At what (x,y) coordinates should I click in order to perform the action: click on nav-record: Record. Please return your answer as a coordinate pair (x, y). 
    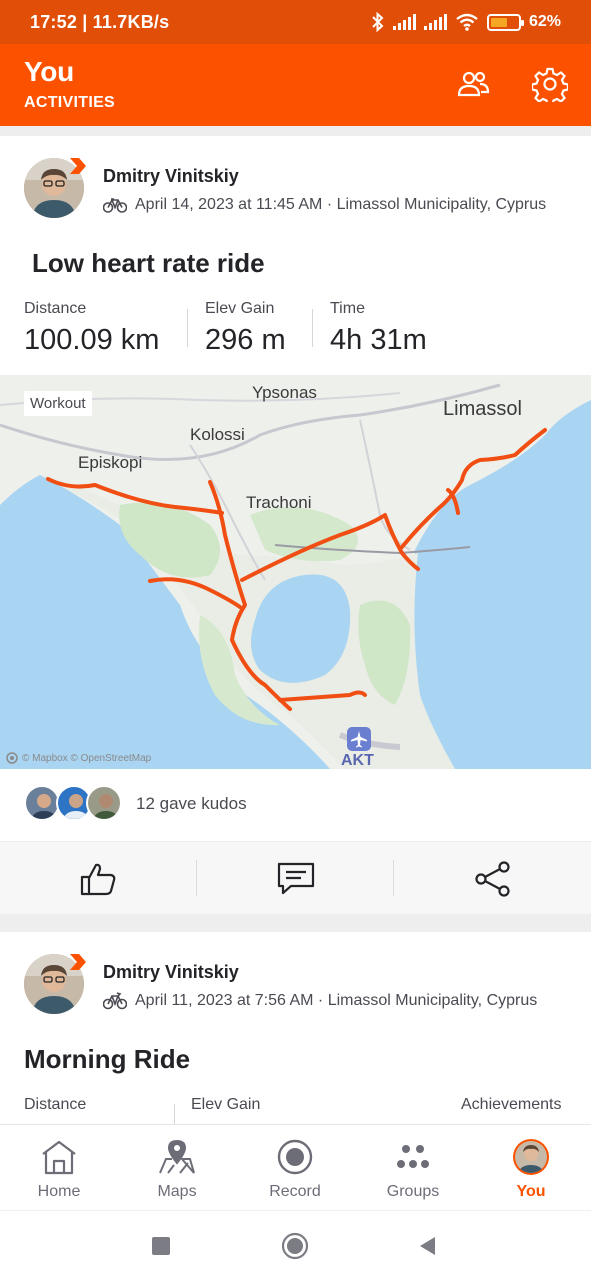
    Looking at the image, I should click on (295, 1168).